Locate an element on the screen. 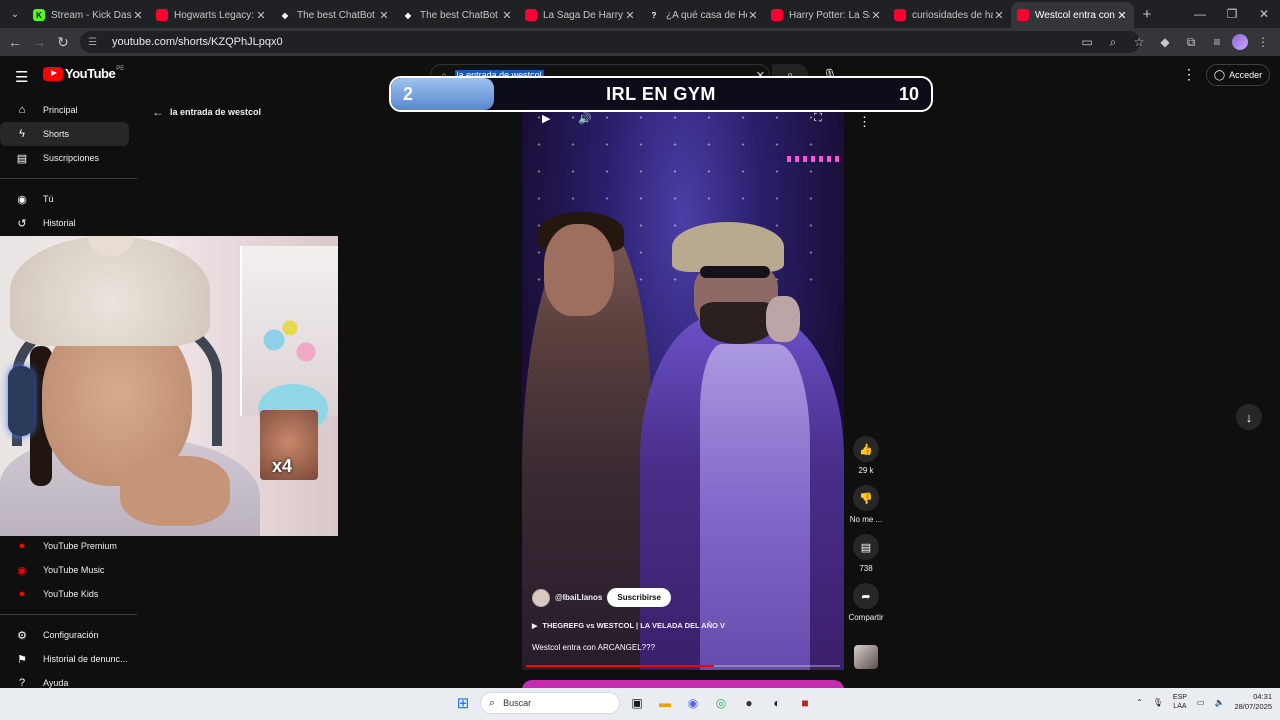 The image size is (1280, 720). sidebar-item-youtube-kids: ● YouTube Kids is located at coordinates (64, 594).